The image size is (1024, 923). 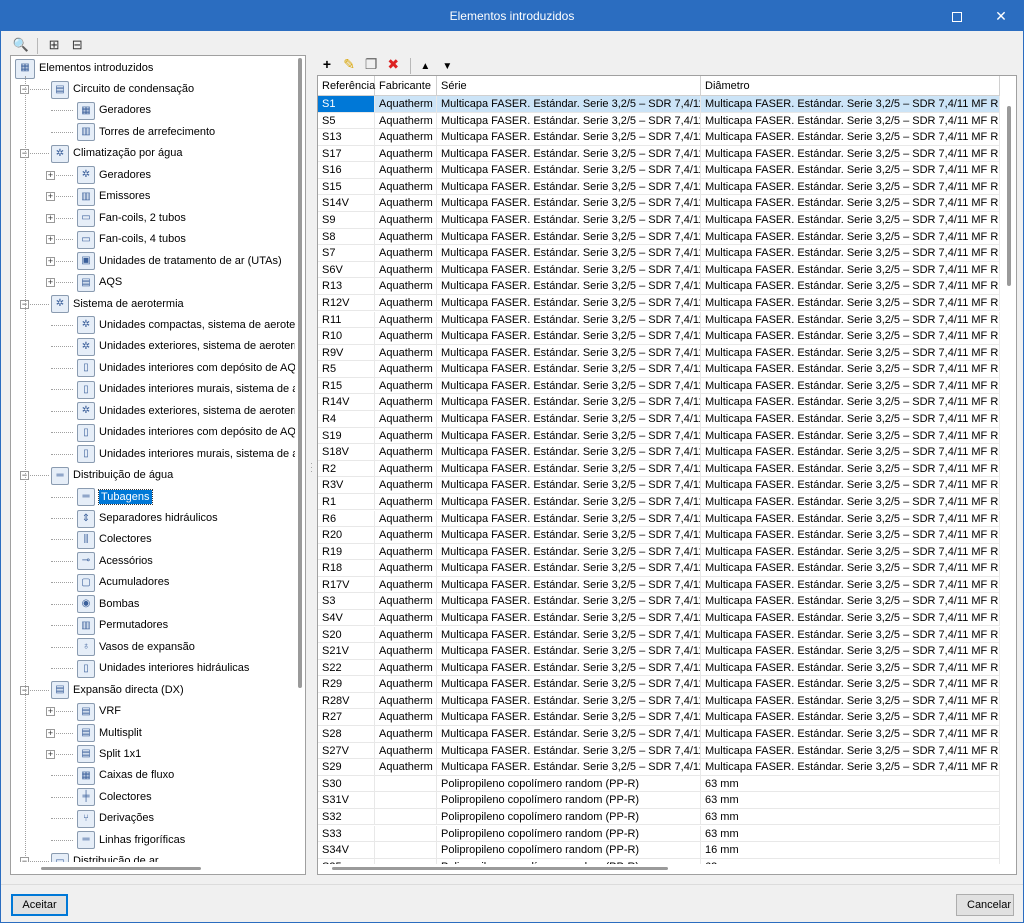 What do you see at coordinates (99, 282) in the screenshot?
I see `tree-node: ▤ AQS` at bounding box center [99, 282].